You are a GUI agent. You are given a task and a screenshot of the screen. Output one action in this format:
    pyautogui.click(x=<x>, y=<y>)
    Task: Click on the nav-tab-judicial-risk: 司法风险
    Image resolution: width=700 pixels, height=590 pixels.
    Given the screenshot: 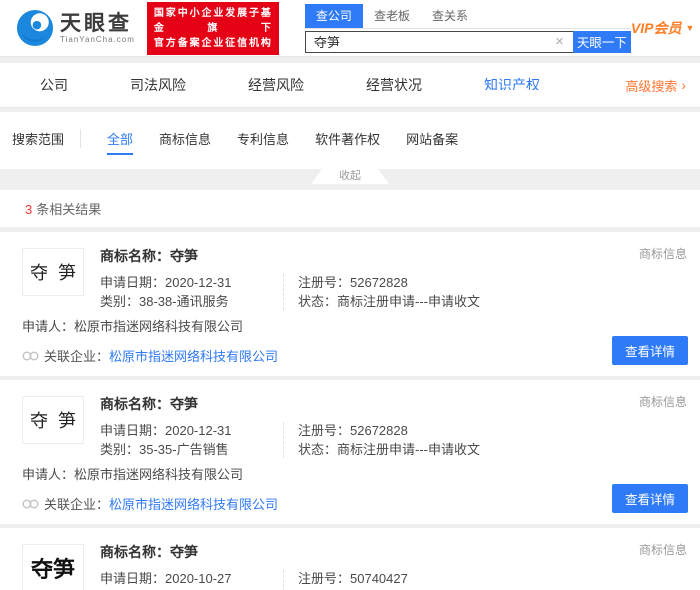 What is the action you would take?
    pyautogui.click(x=158, y=85)
    